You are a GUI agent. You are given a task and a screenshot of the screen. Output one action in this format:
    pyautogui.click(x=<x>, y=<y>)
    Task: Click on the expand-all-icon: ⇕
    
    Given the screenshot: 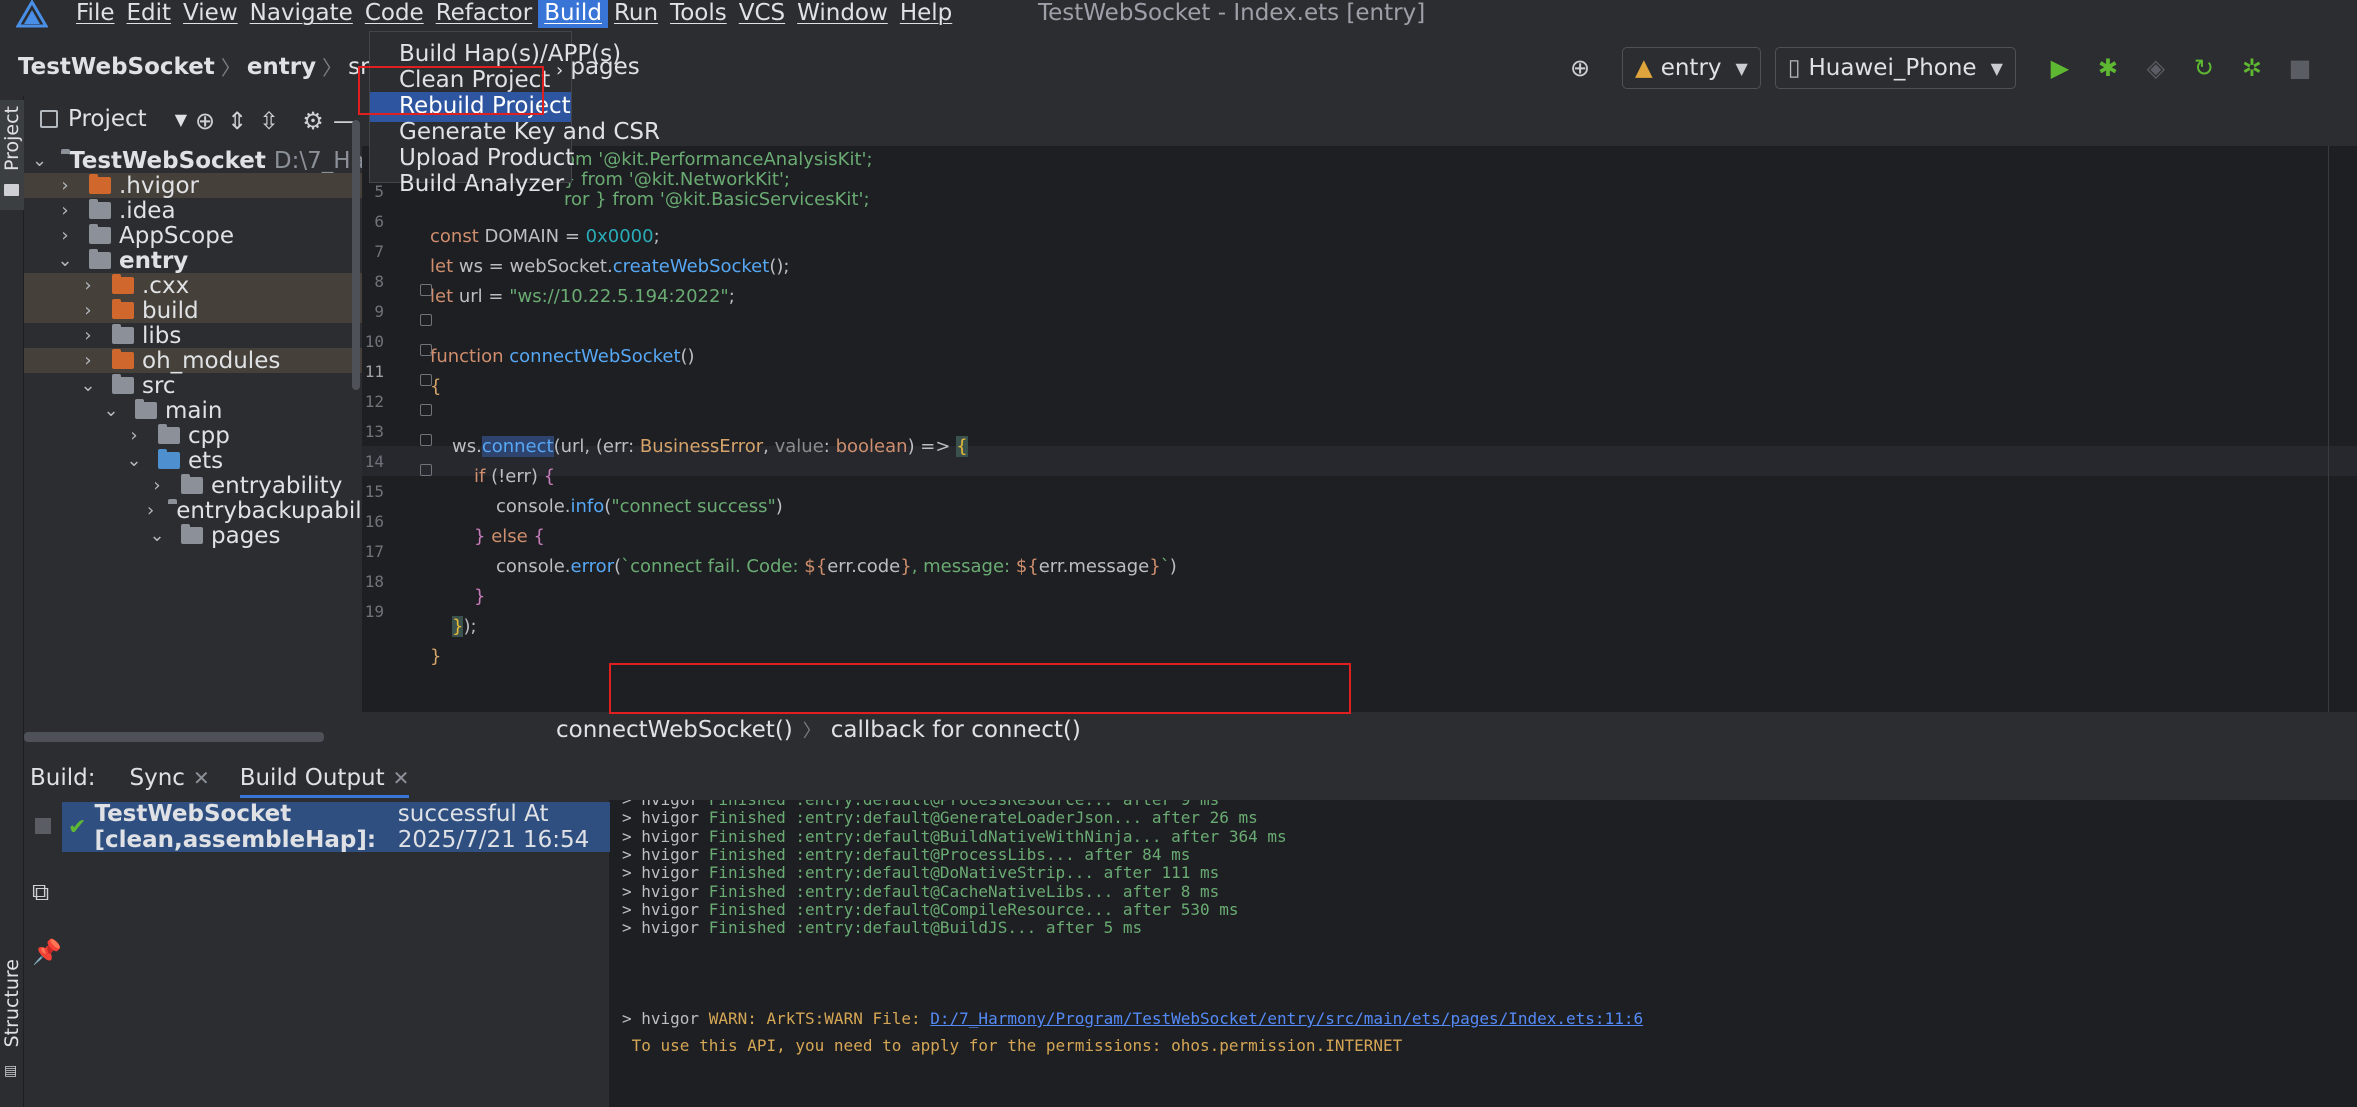 What is the action you would take?
    pyautogui.click(x=237, y=121)
    